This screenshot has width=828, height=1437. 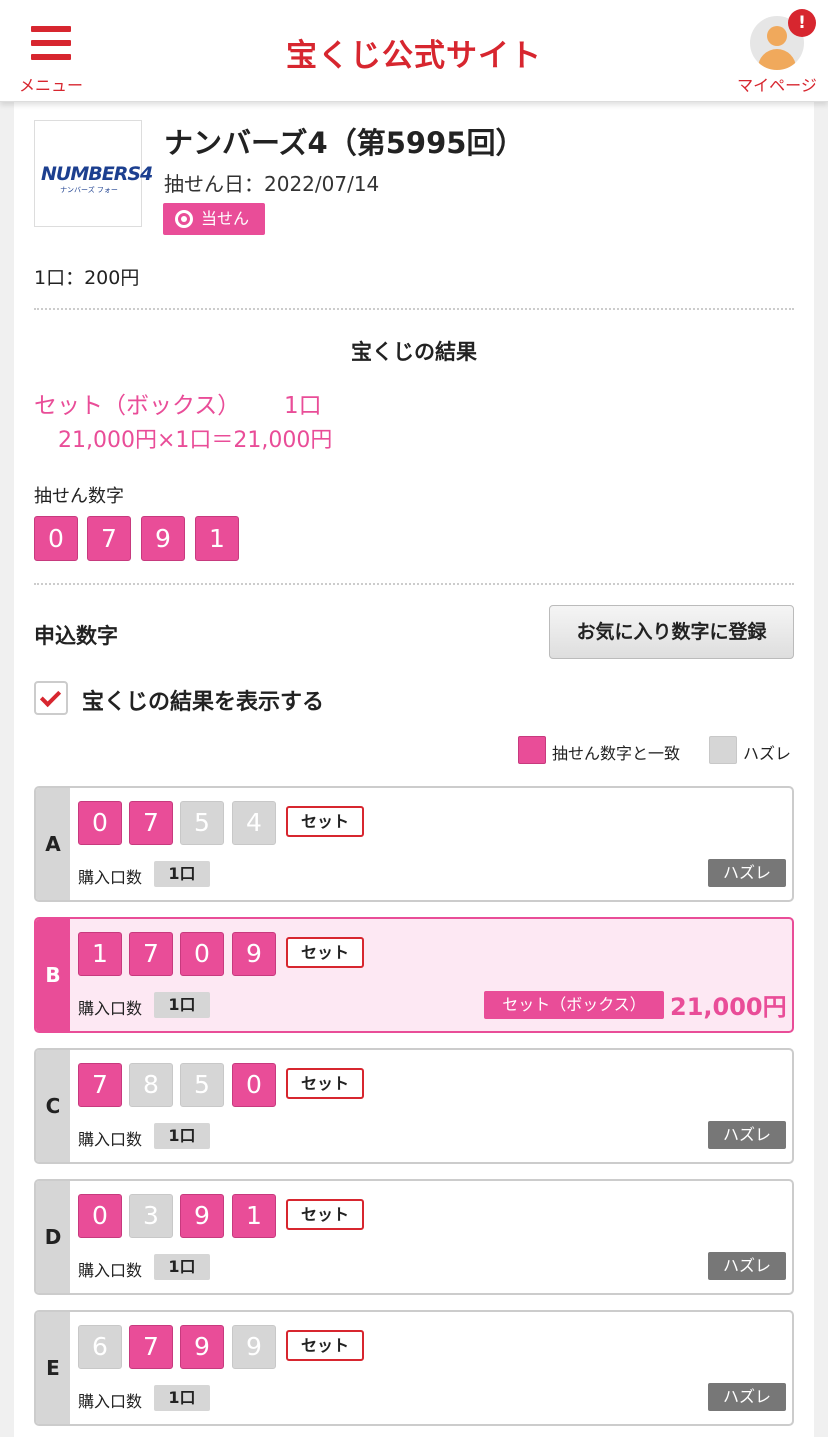 I want to click on row-letter: D, so click(x=53, y=1237).